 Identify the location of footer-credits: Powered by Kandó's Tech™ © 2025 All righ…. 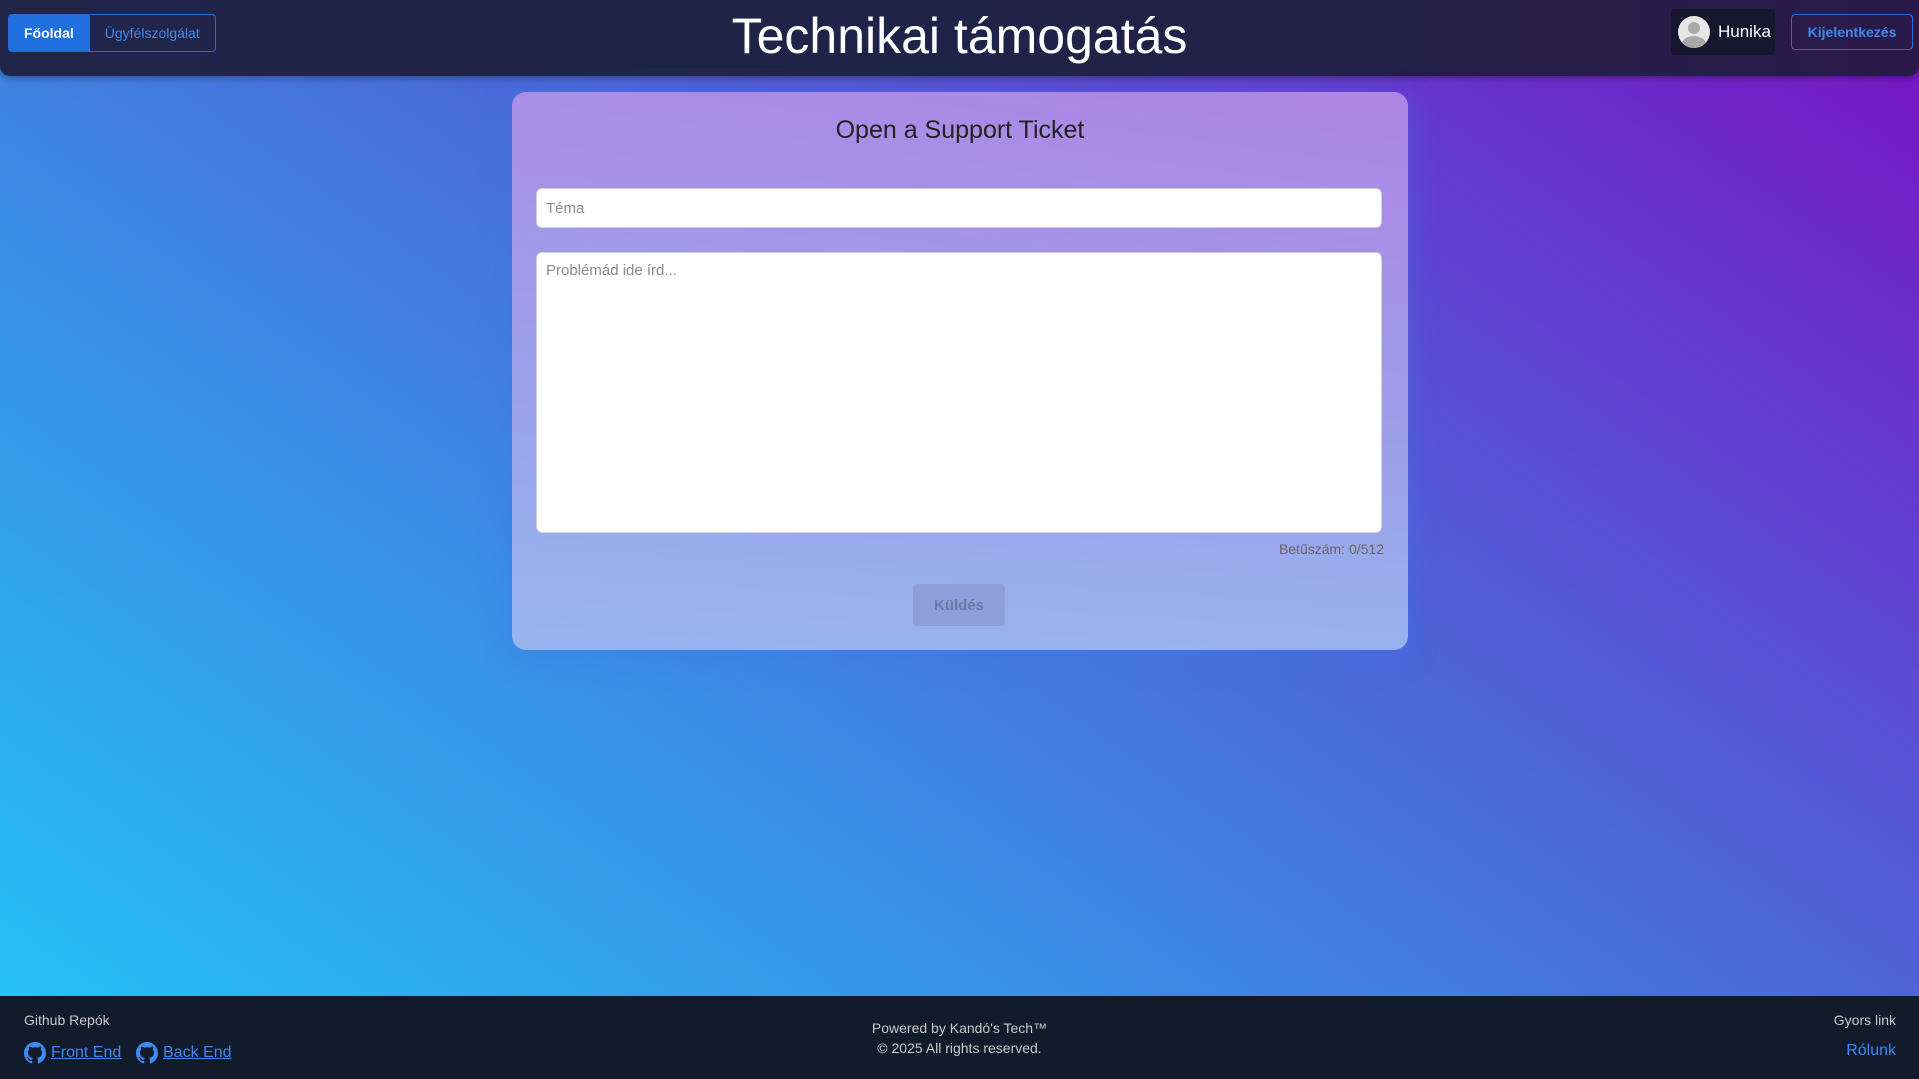
(959, 1038).